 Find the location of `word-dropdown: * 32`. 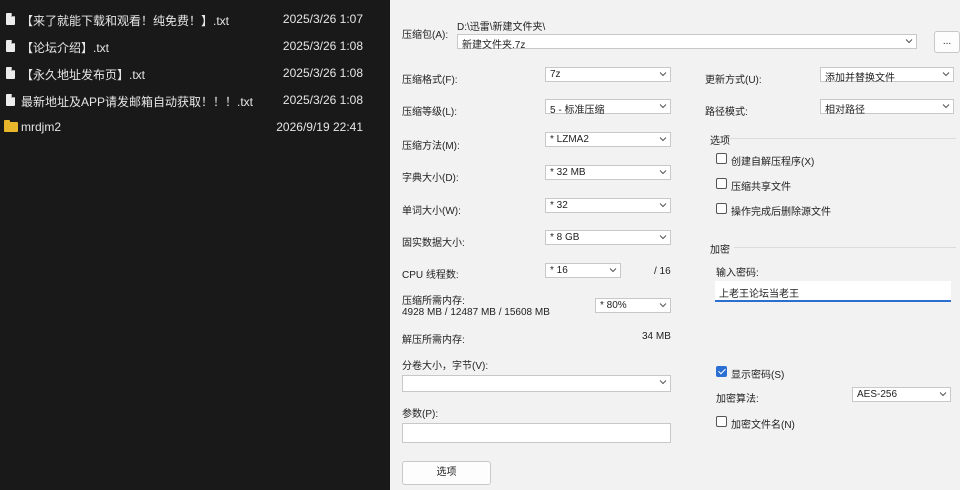

word-dropdown: * 32 is located at coordinates (608, 205).